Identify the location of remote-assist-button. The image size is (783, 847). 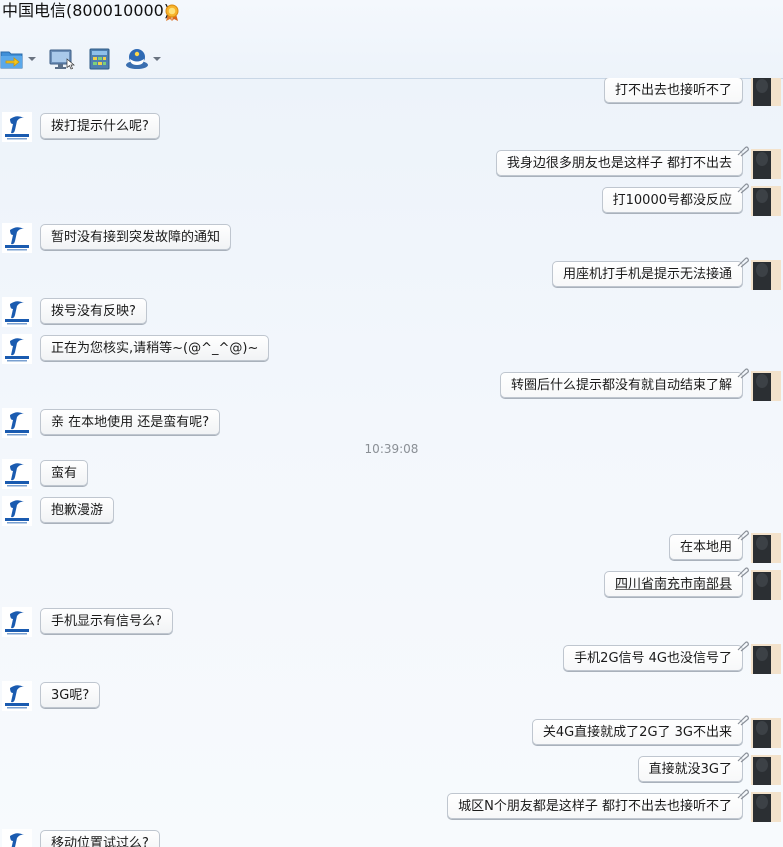
(62, 59).